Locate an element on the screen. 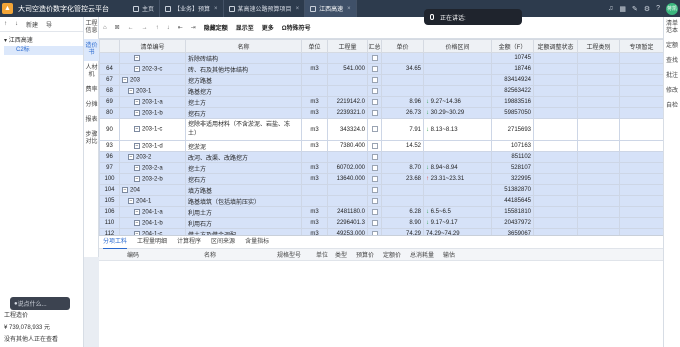 This screenshot has height=347, width=680. vtab-cost-book: 造价书 is located at coordinates (91, 50).